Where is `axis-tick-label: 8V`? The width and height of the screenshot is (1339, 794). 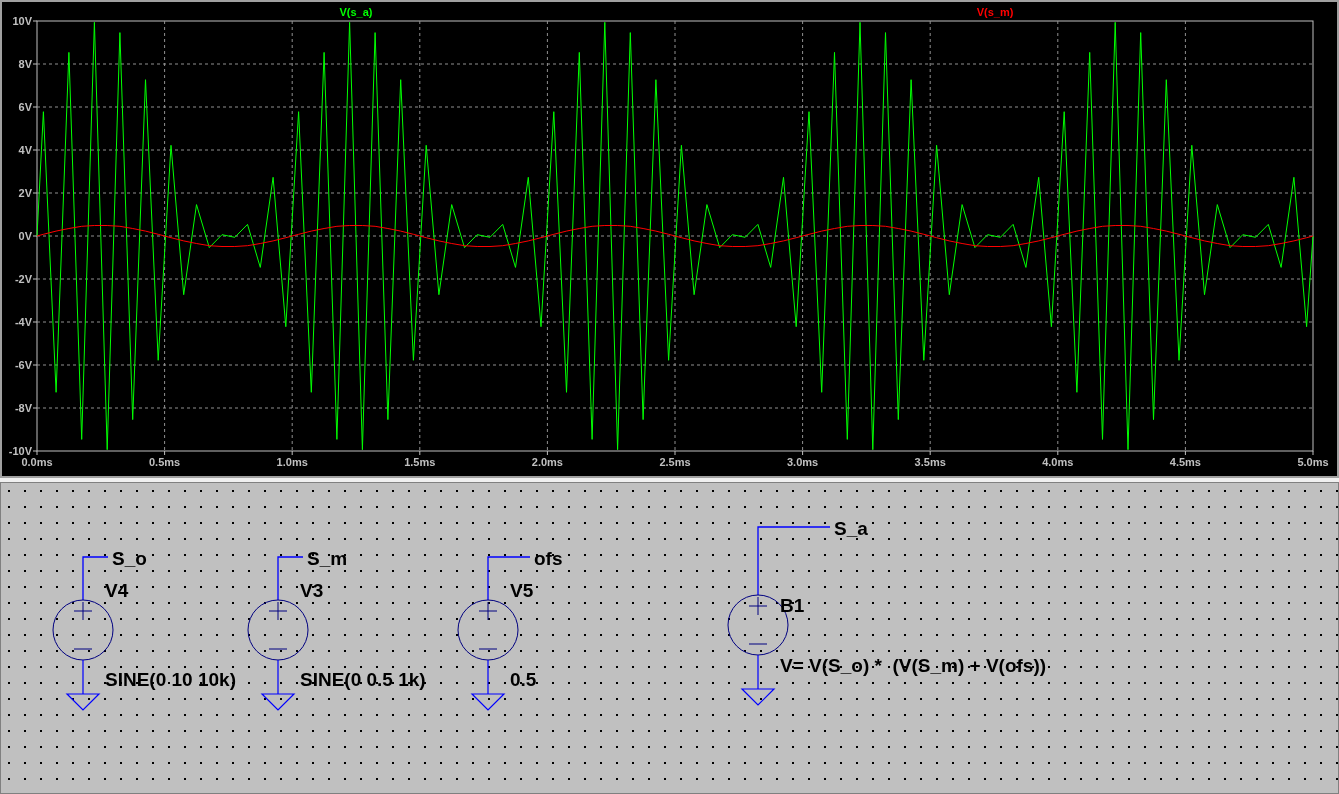
axis-tick-label: 8V is located at coordinates (25, 64).